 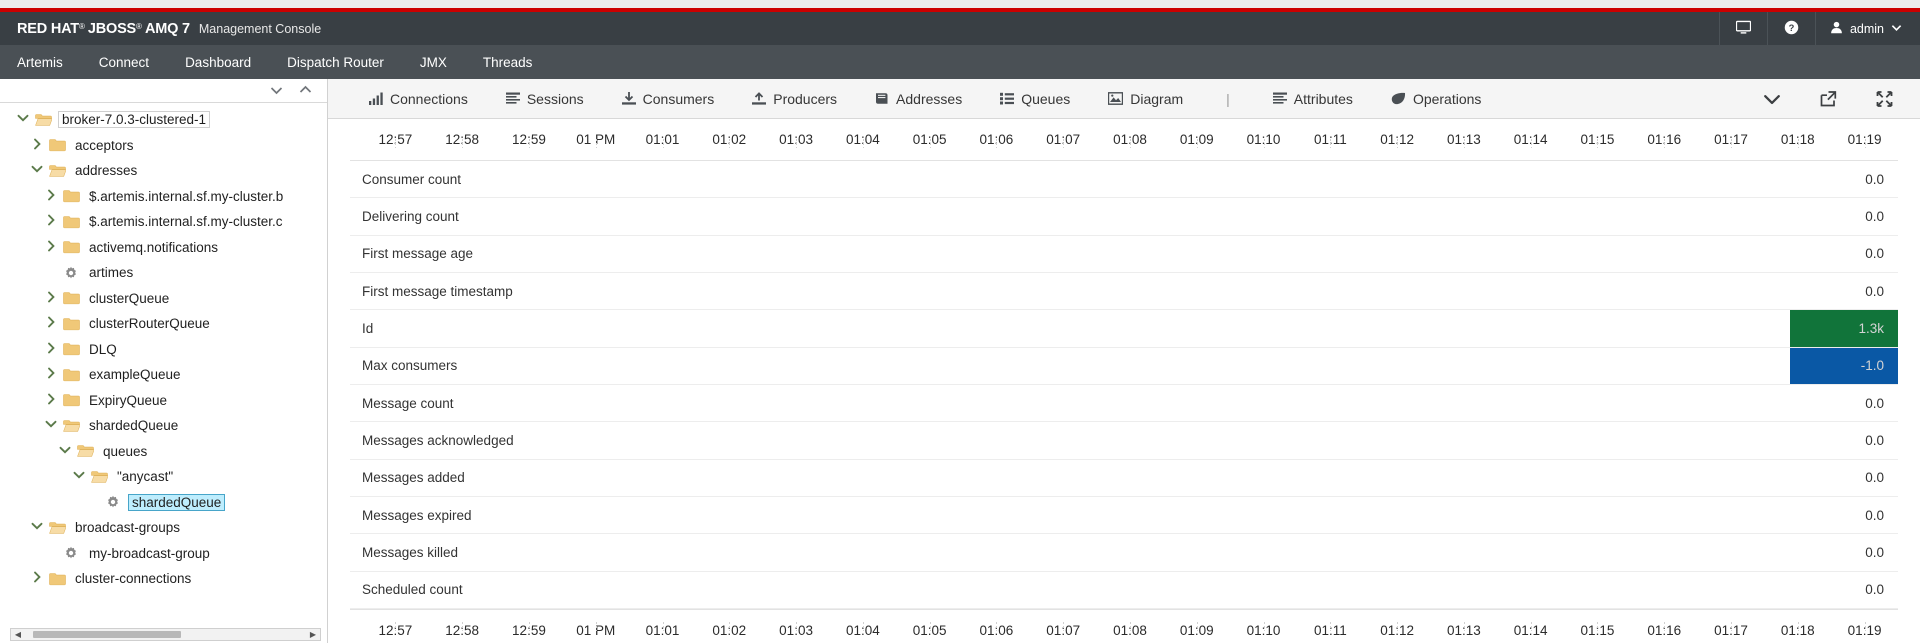 I want to click on tree-node-examplequeue: exampleQueue, so click(x=163, y=375).